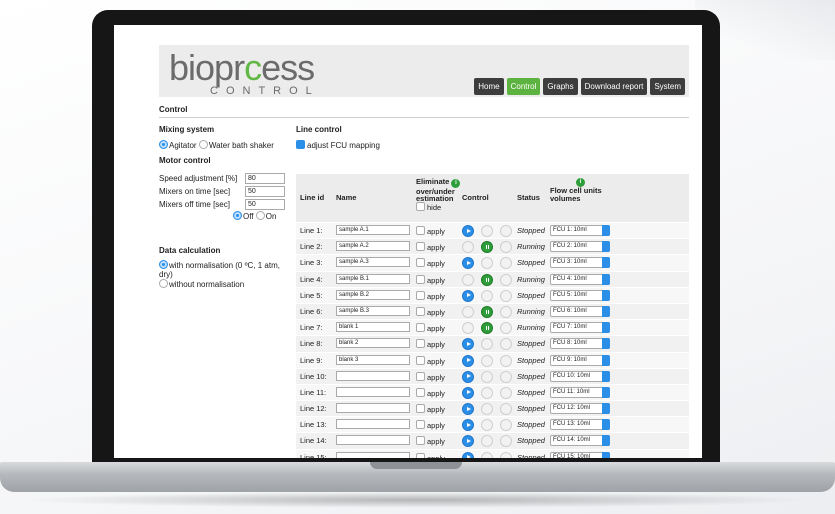 This screenshot has width=835, height=514. What do you see at coordinates (667, 86) in the screenshot?
I see `nav-system: System` at bounding box center [667, 86].